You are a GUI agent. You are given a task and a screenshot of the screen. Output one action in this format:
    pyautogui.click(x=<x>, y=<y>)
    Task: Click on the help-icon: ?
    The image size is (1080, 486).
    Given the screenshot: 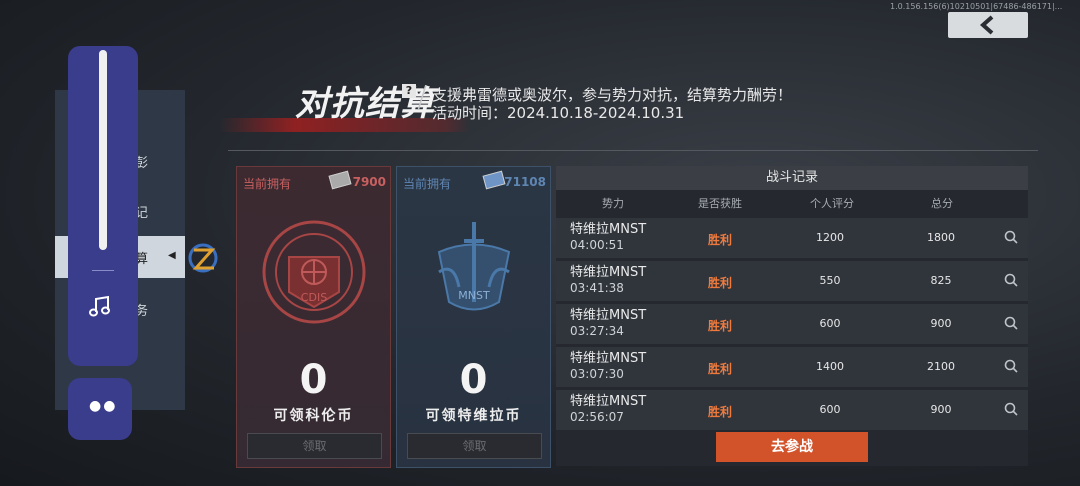 What is the action you would take?
    pyautogui.click(x=409, y=91)
    